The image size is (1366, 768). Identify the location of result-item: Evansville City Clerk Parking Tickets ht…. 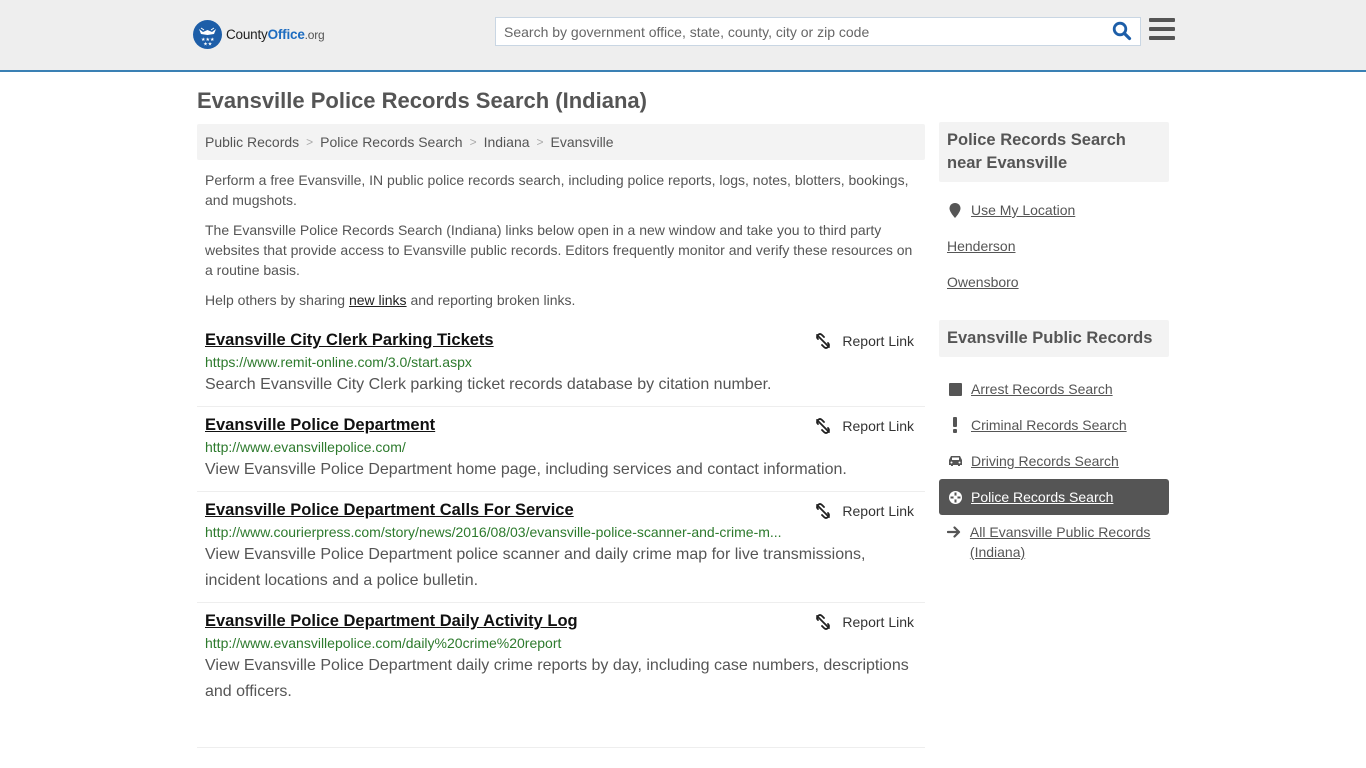
(561, 364).